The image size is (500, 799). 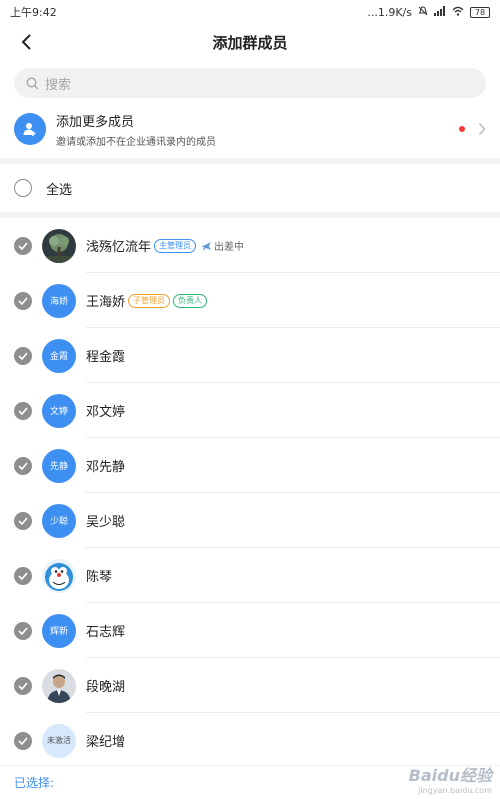 I want to click on mute-icon, so click(x=423, y=12).